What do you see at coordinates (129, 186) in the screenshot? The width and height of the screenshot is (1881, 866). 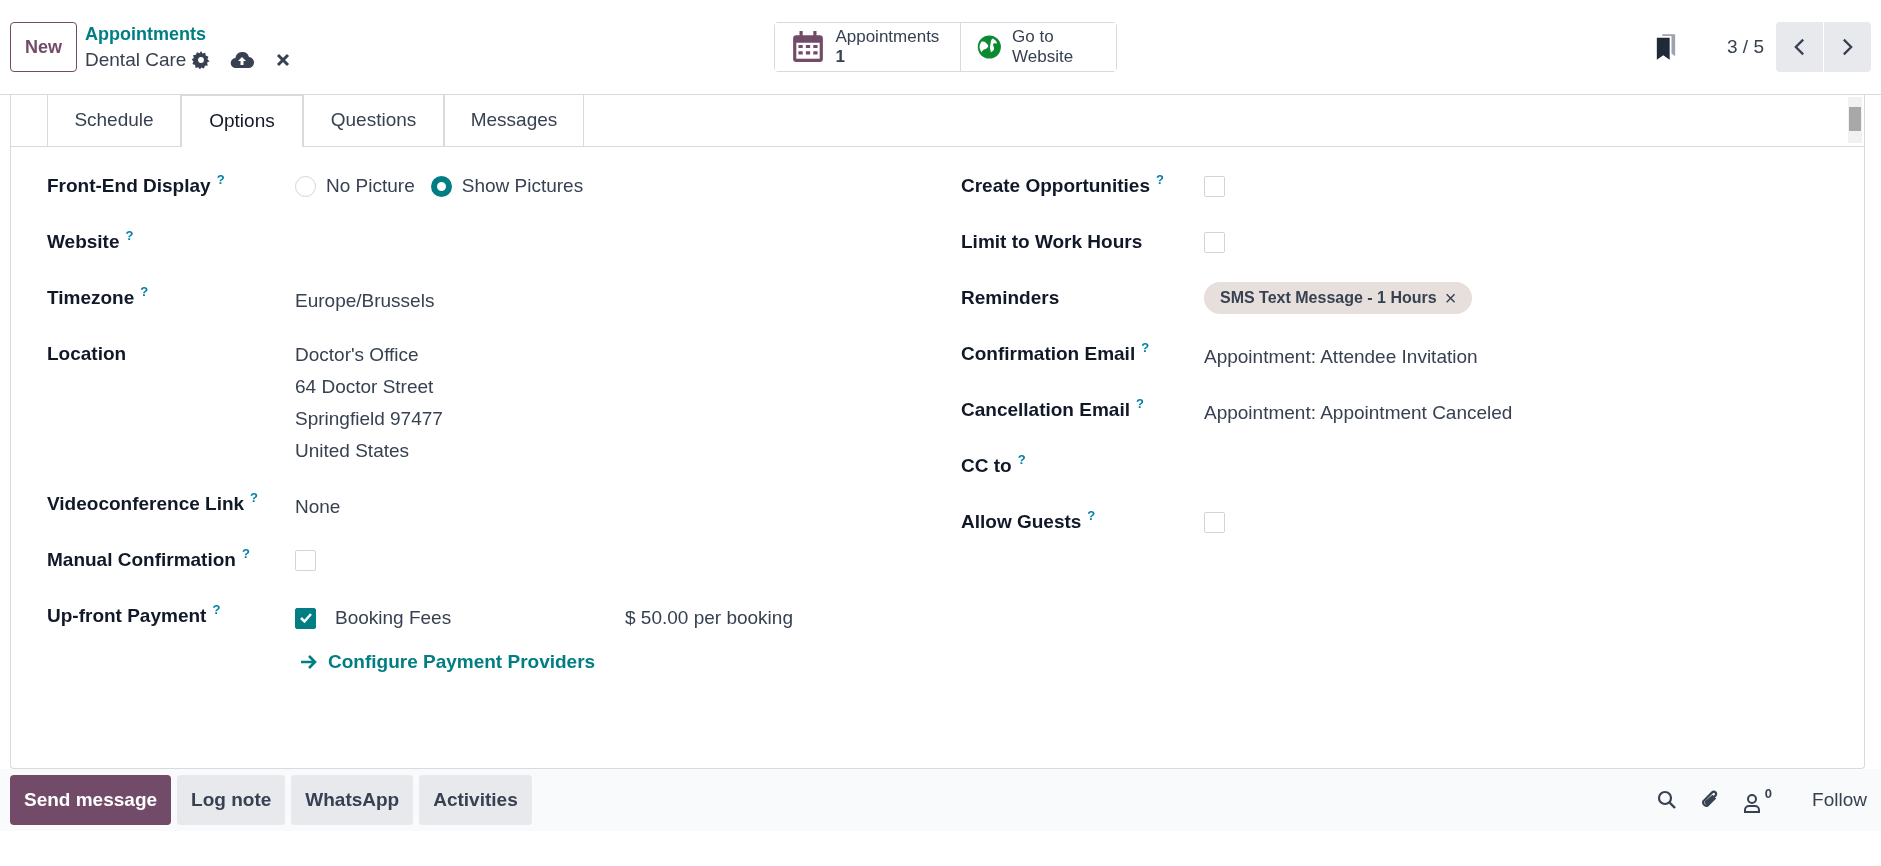 I see `field-label: Front-End Display` at bounding box center [129, 186].